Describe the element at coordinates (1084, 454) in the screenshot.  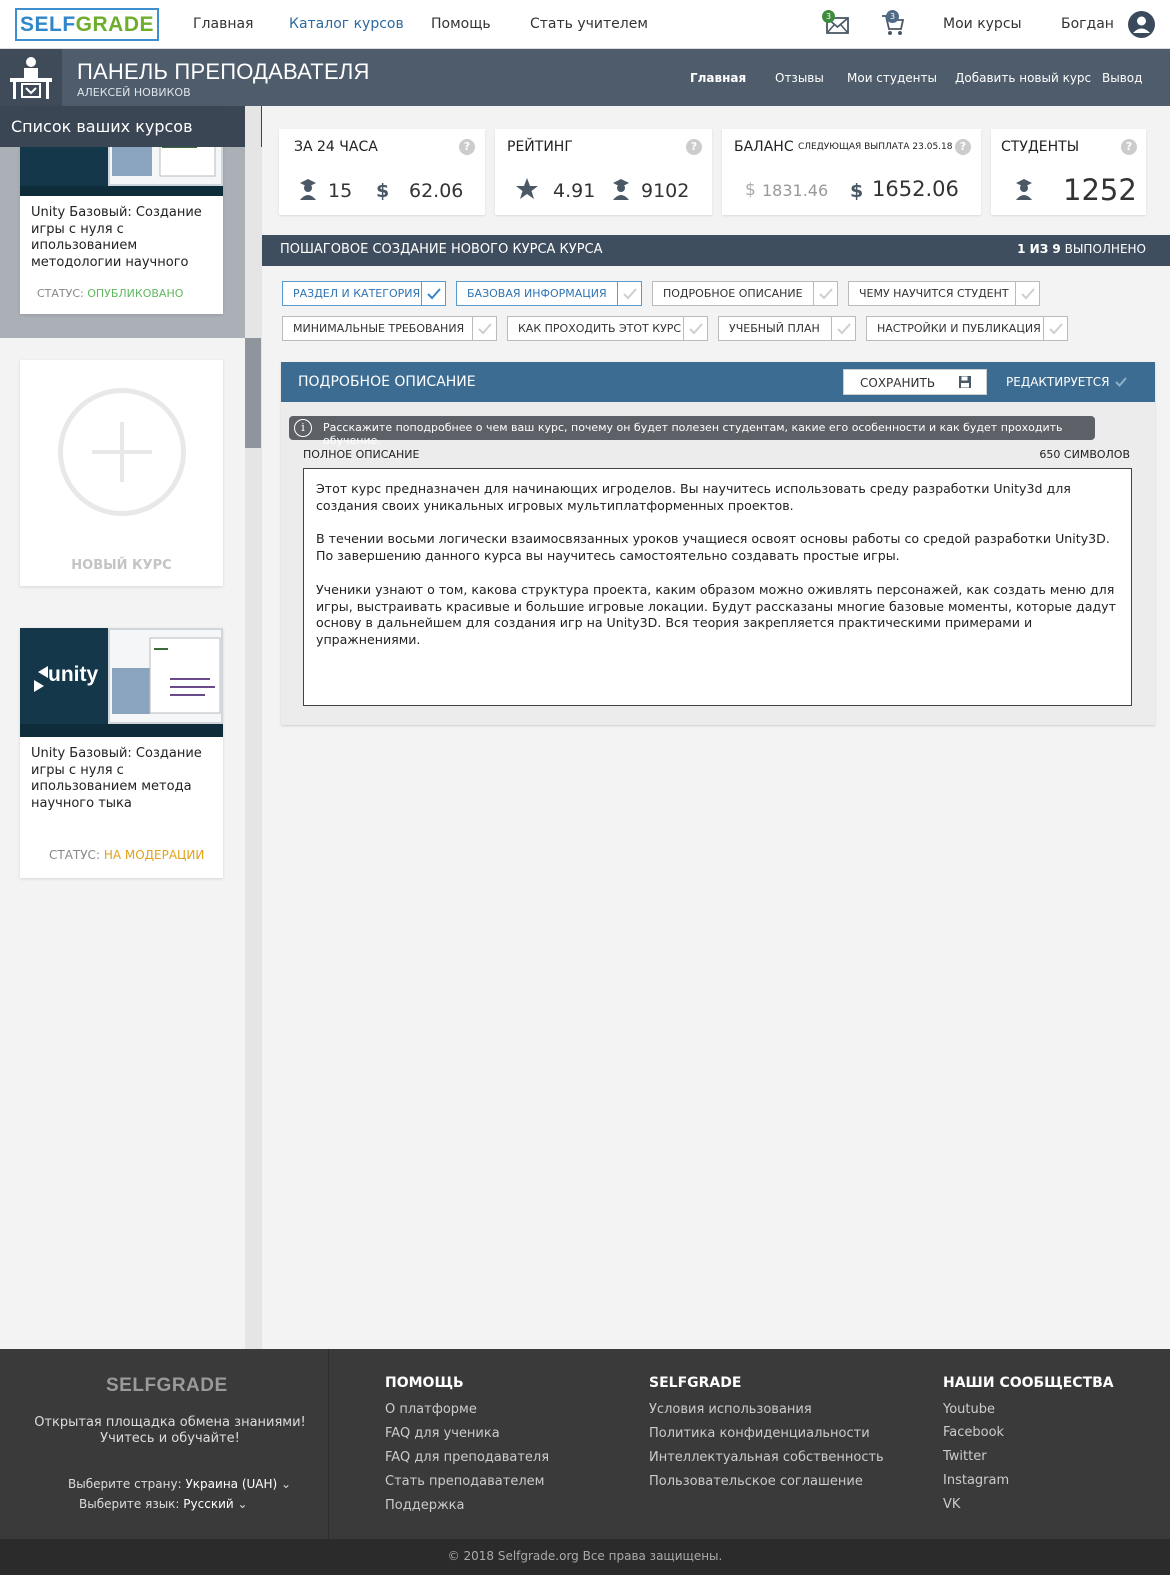
I see `char-counter: 650 СИМВОЛОВ` at that location.